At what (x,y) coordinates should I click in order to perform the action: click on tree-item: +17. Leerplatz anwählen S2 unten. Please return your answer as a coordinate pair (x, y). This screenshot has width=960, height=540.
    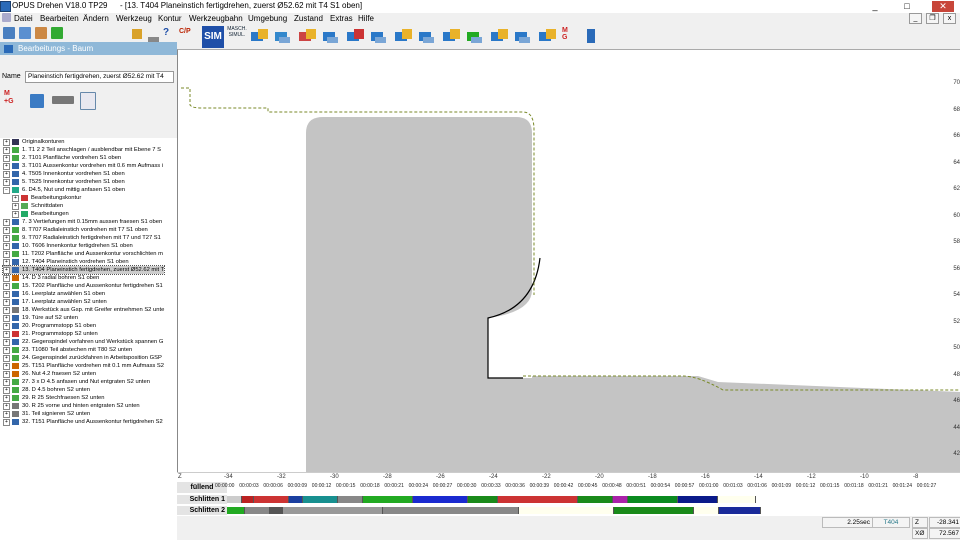
    Looking at the image, I should click on (55, 302).